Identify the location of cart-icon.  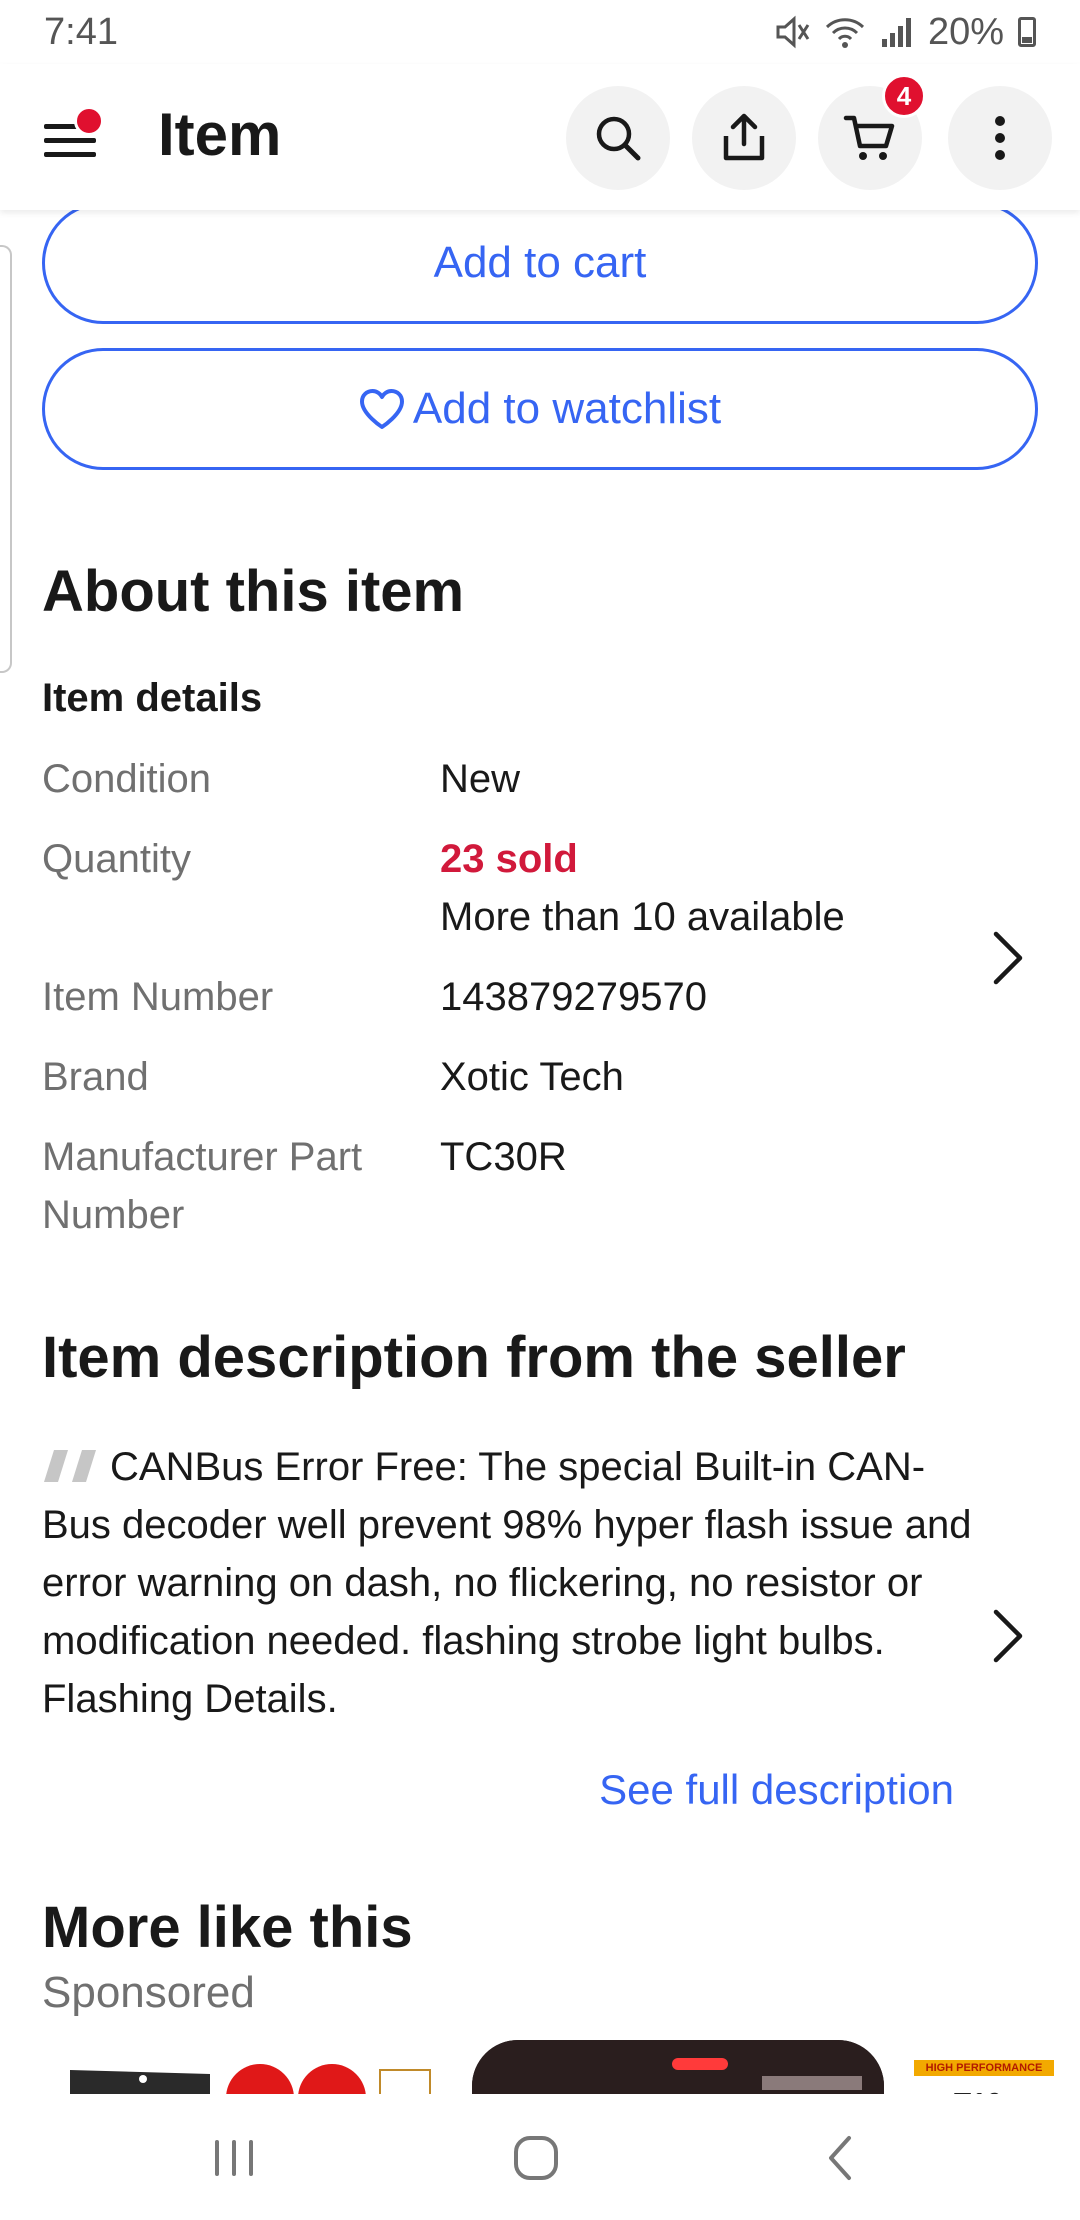
(869, 137).